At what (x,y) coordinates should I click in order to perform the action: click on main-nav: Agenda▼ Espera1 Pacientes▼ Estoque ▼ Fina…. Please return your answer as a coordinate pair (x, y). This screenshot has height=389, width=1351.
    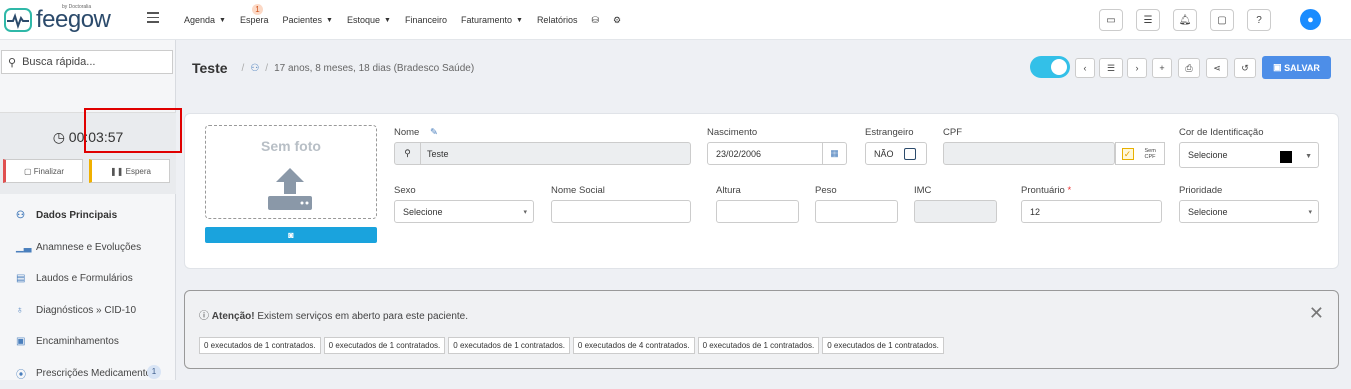
    Looking at the image, I should click on (409, 20).